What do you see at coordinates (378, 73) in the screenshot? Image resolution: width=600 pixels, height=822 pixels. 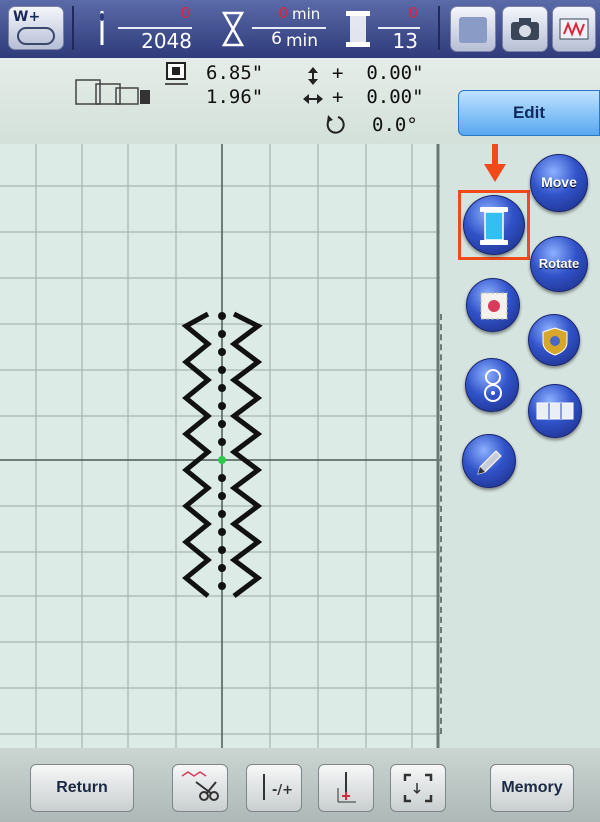 I see `vertical-offset: + 0.00"` at bounding box center [378, 73].